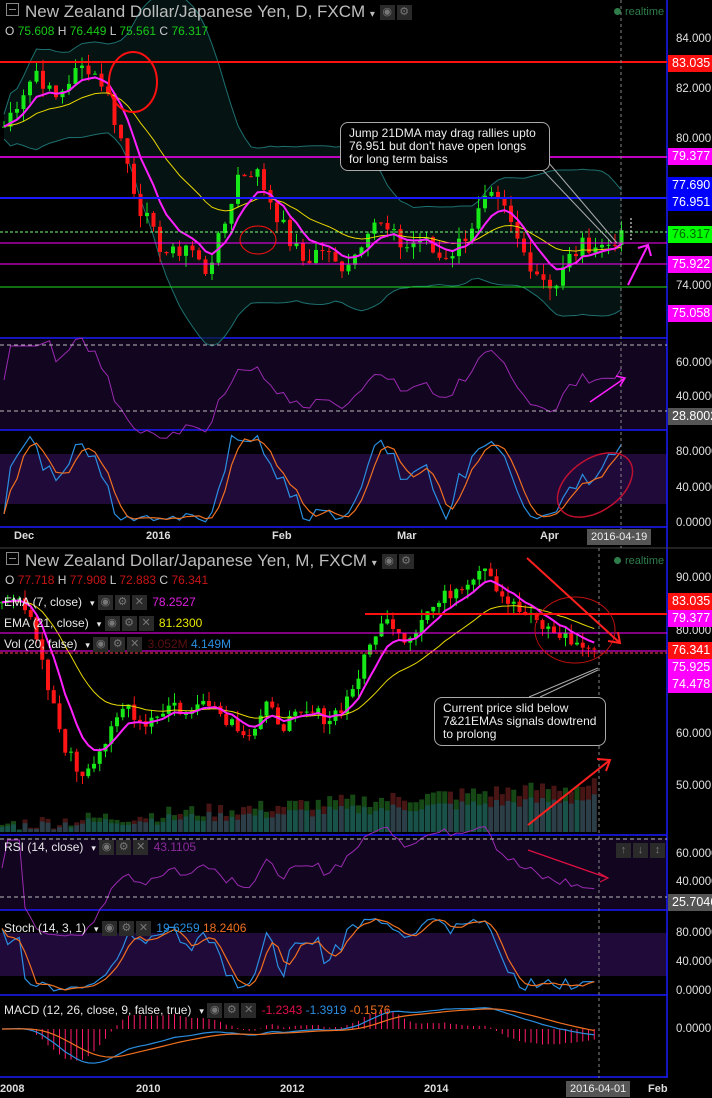  Describe the element at coordinates (103, 624) in the screenshot. I see `ema21-legend: EMA (21, close) ▾ ◉ ⚙ ✕ 81.2300` at that location.